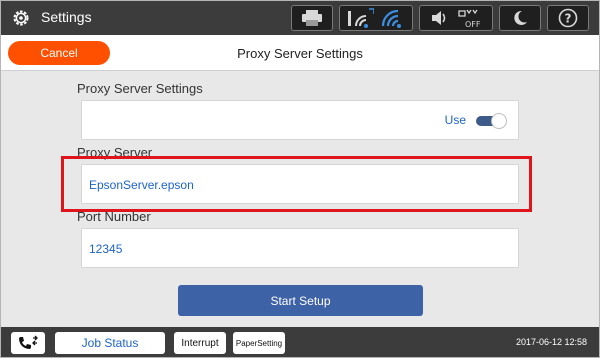  Describe the element at coordinates (499, 121) in the screenshot. I see `toggle-knob` at that location.